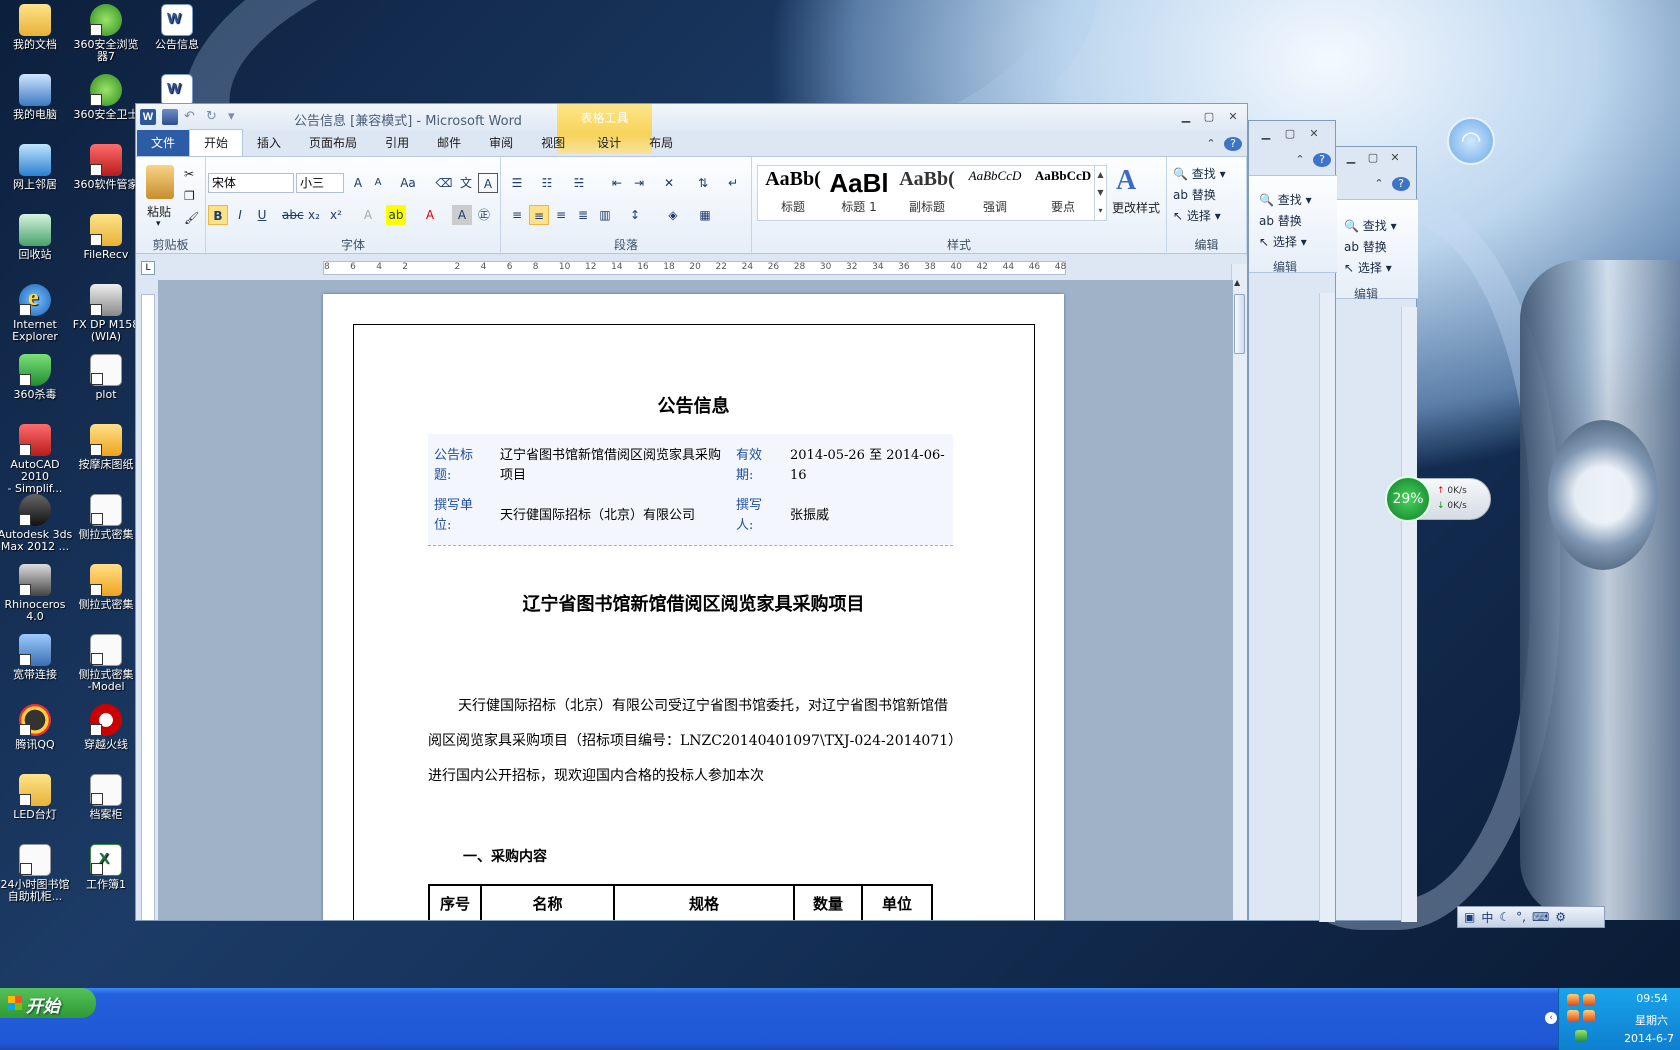  Describe the element at coordinates (106, 97) in the screenshot. I see `desktop-icon: 360安全卫士` at that location.